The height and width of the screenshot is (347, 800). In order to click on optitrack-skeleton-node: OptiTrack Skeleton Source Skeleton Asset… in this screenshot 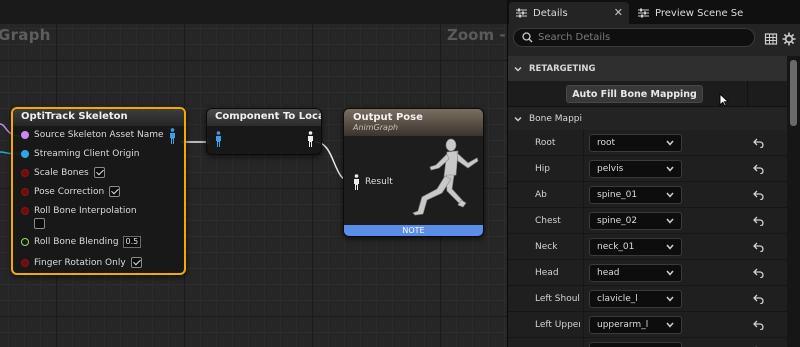, I will do `click(98, 191)`.